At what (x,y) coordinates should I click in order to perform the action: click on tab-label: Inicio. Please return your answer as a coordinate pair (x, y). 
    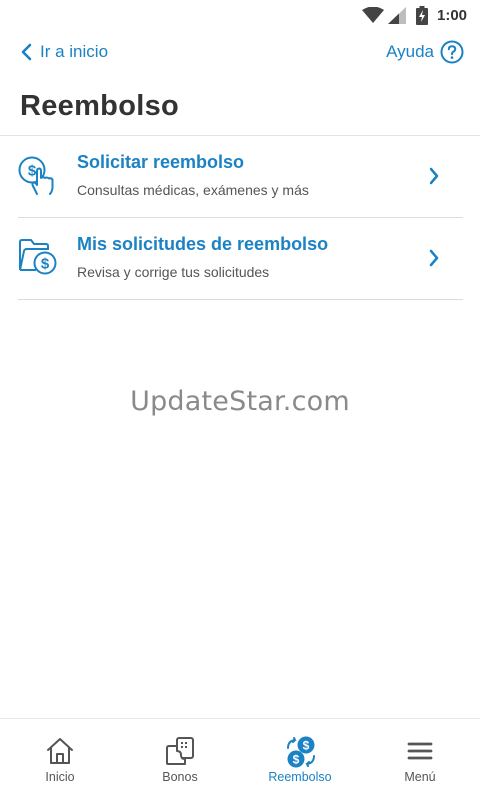
    Looking at the image, I should click on (60, 777).